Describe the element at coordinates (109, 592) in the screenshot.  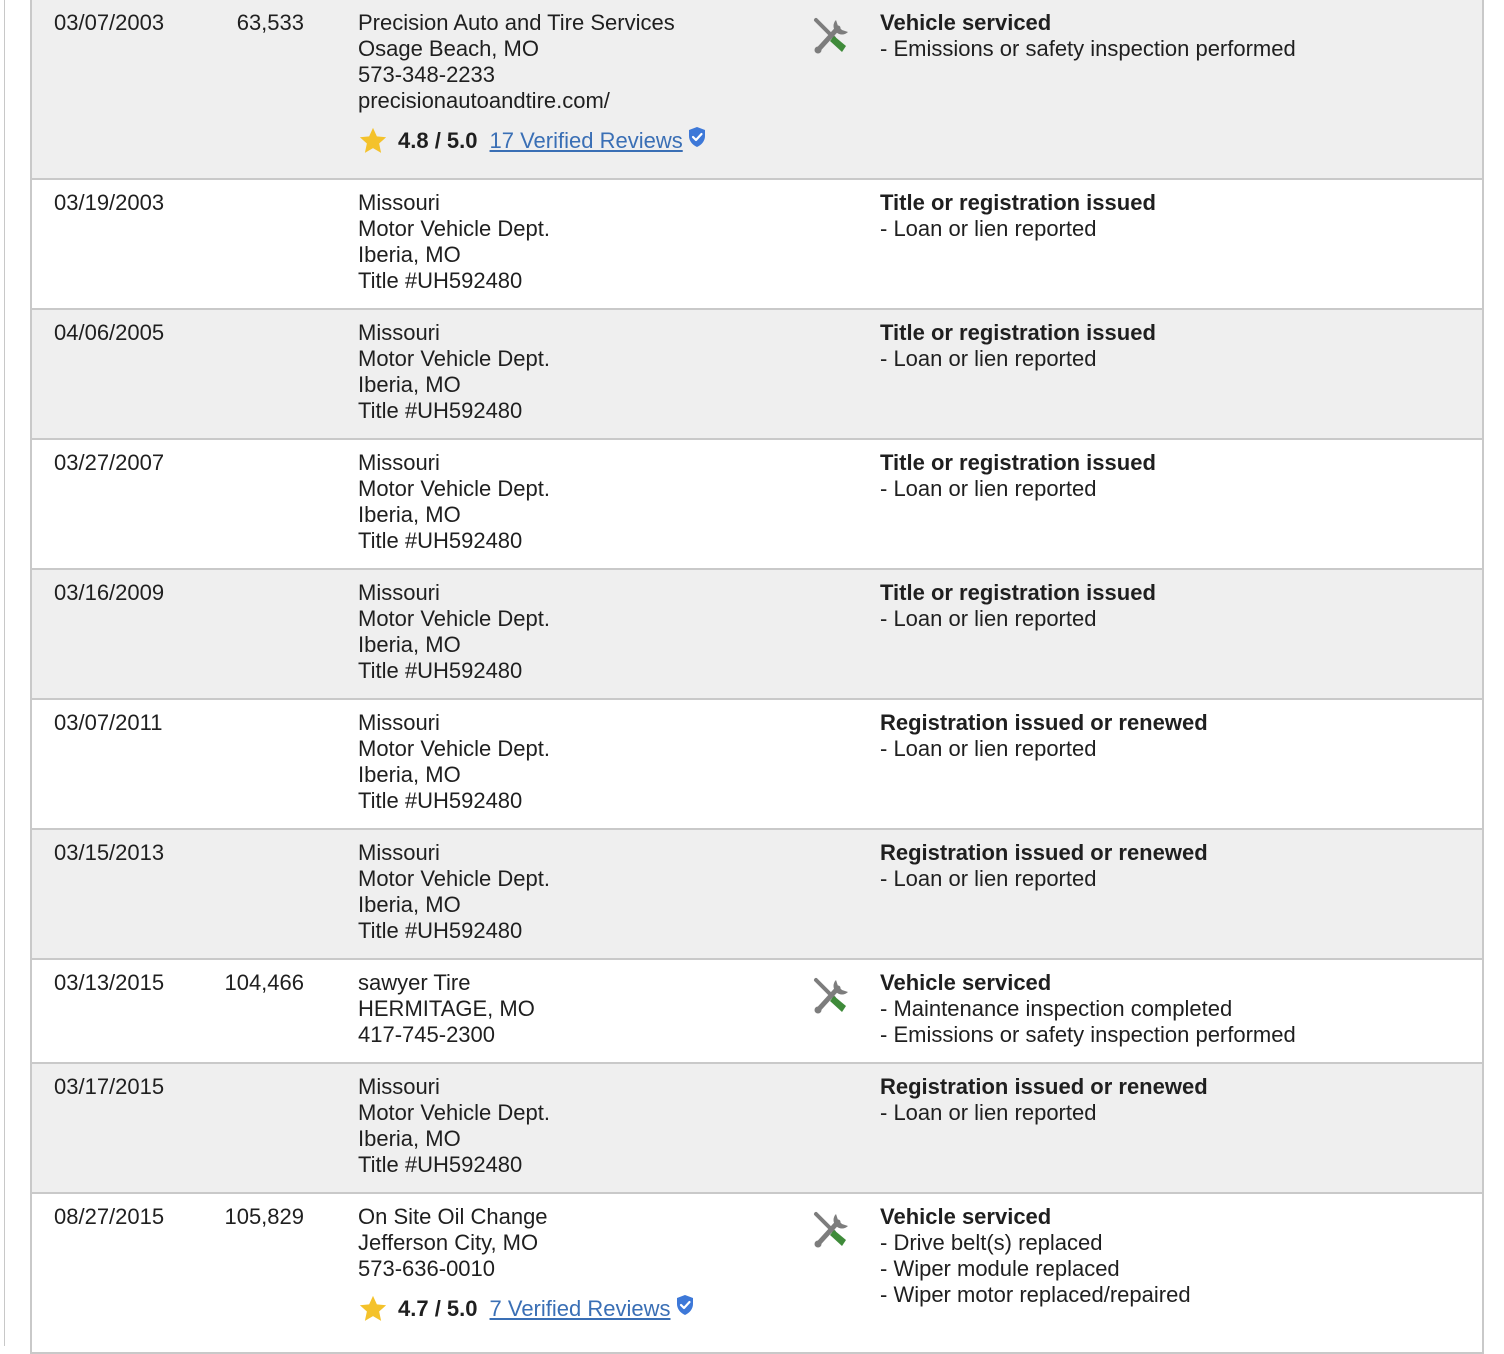
I see `record-date: 03/16/2009` at that location.